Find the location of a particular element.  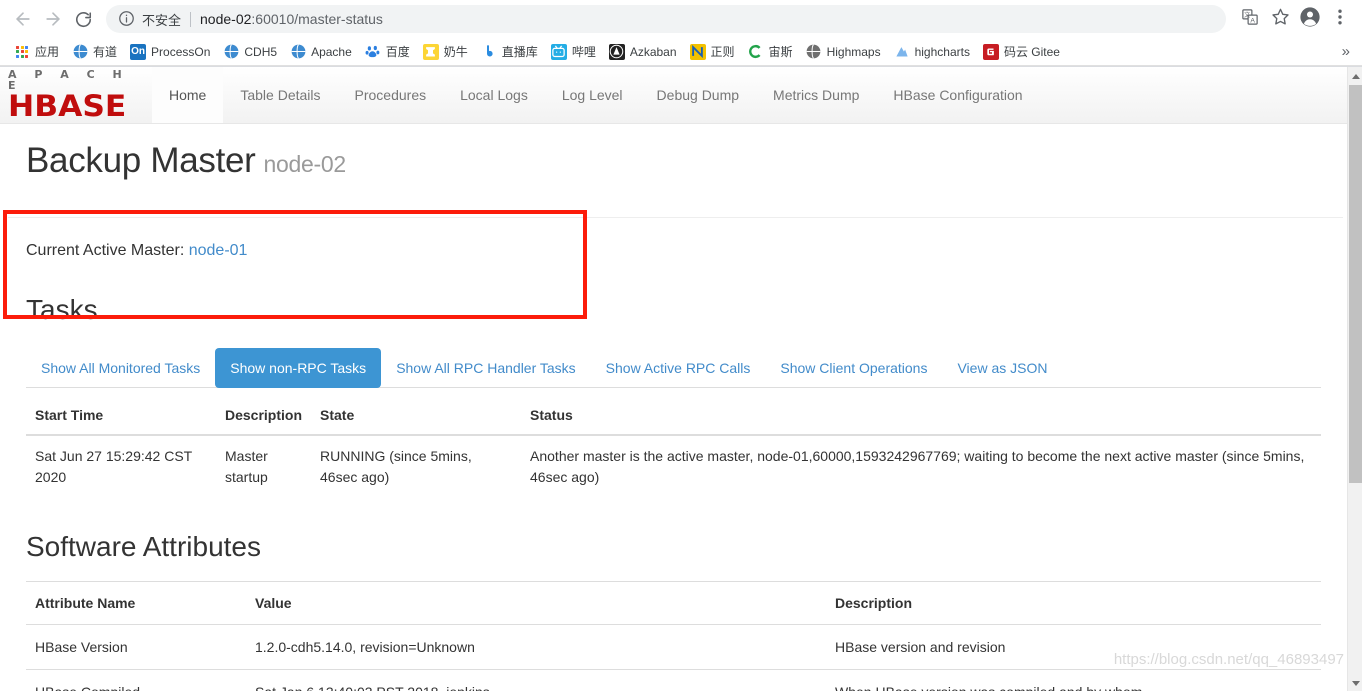

svg-text: 文 is located at coordinates (1247, 15).